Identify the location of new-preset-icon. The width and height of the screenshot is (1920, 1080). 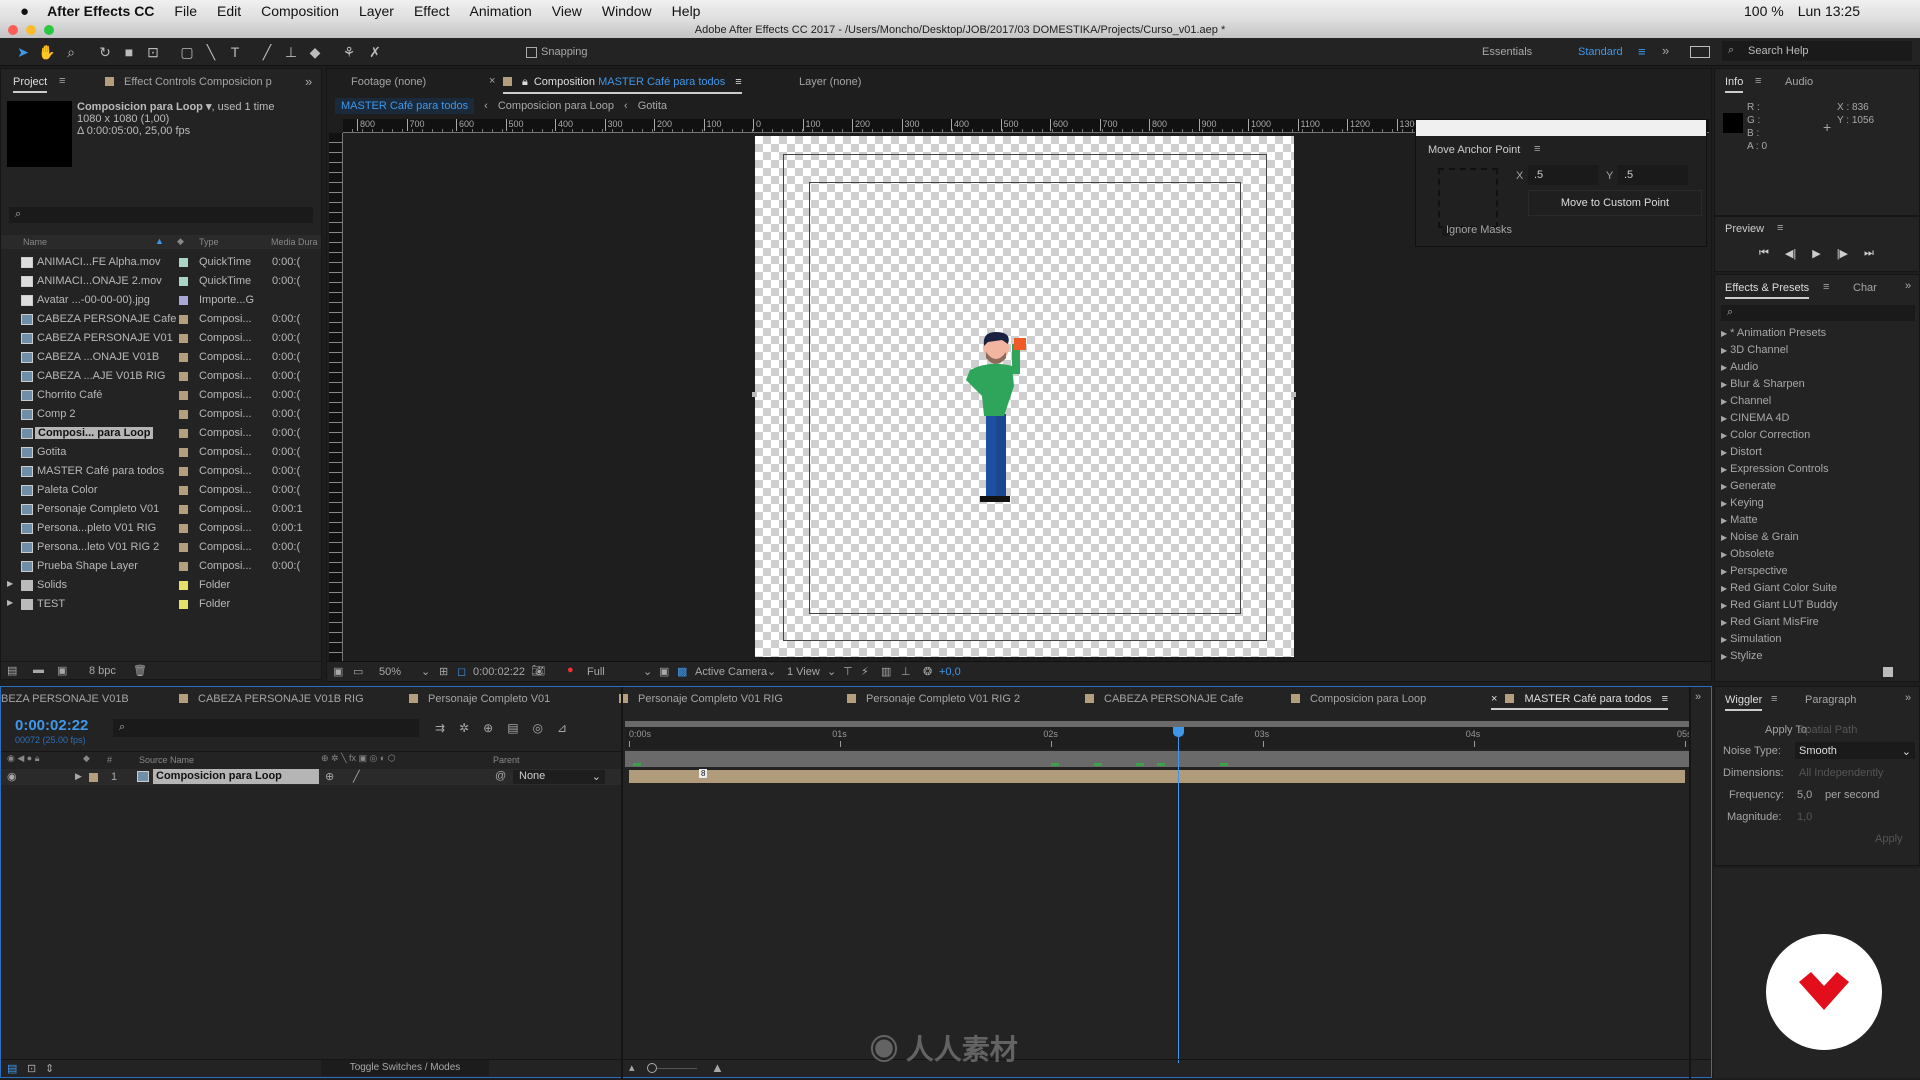
(1888, 672).